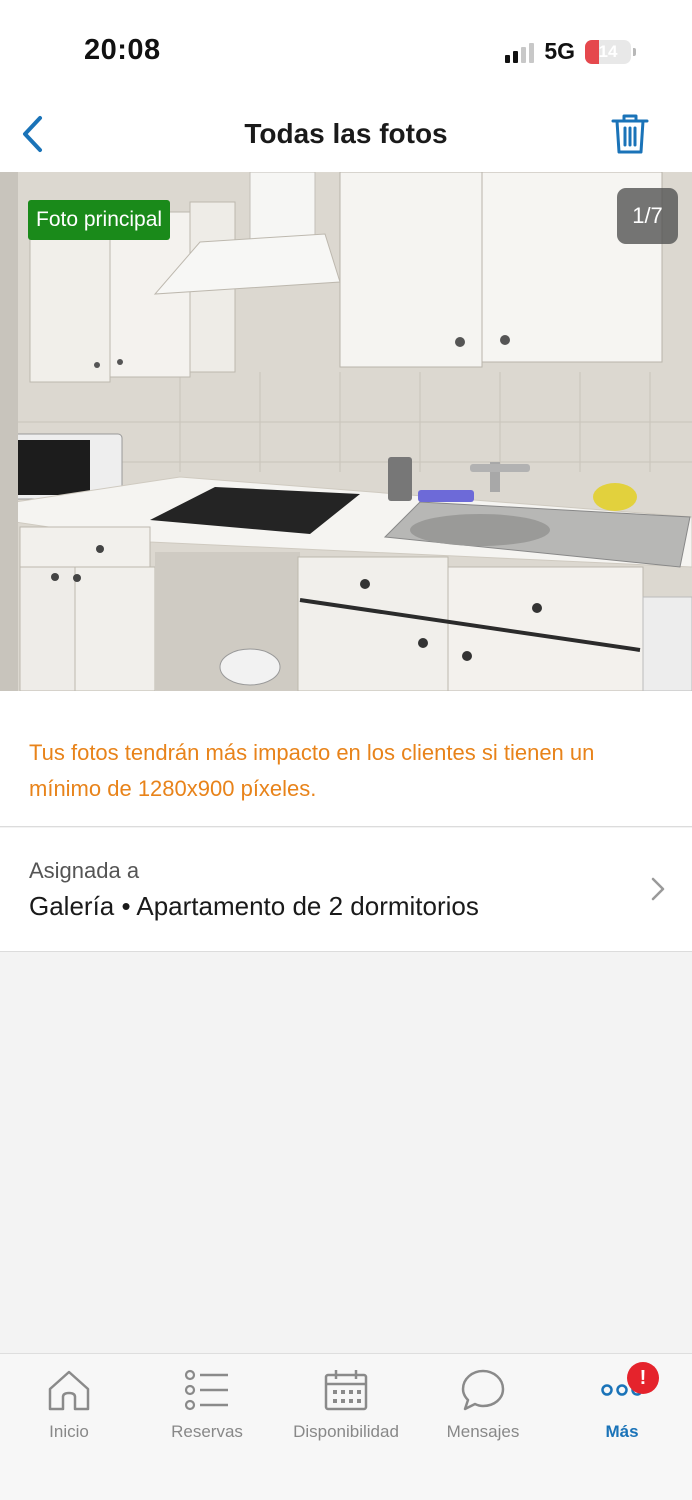 This screenshot has height=1500, width=692. I want to click on assigned-label: Asignada a, so click(84, 870).